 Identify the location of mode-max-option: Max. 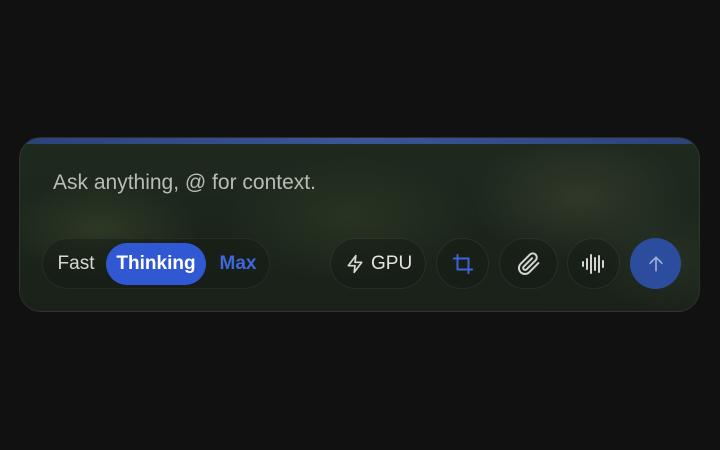
(238, 264).